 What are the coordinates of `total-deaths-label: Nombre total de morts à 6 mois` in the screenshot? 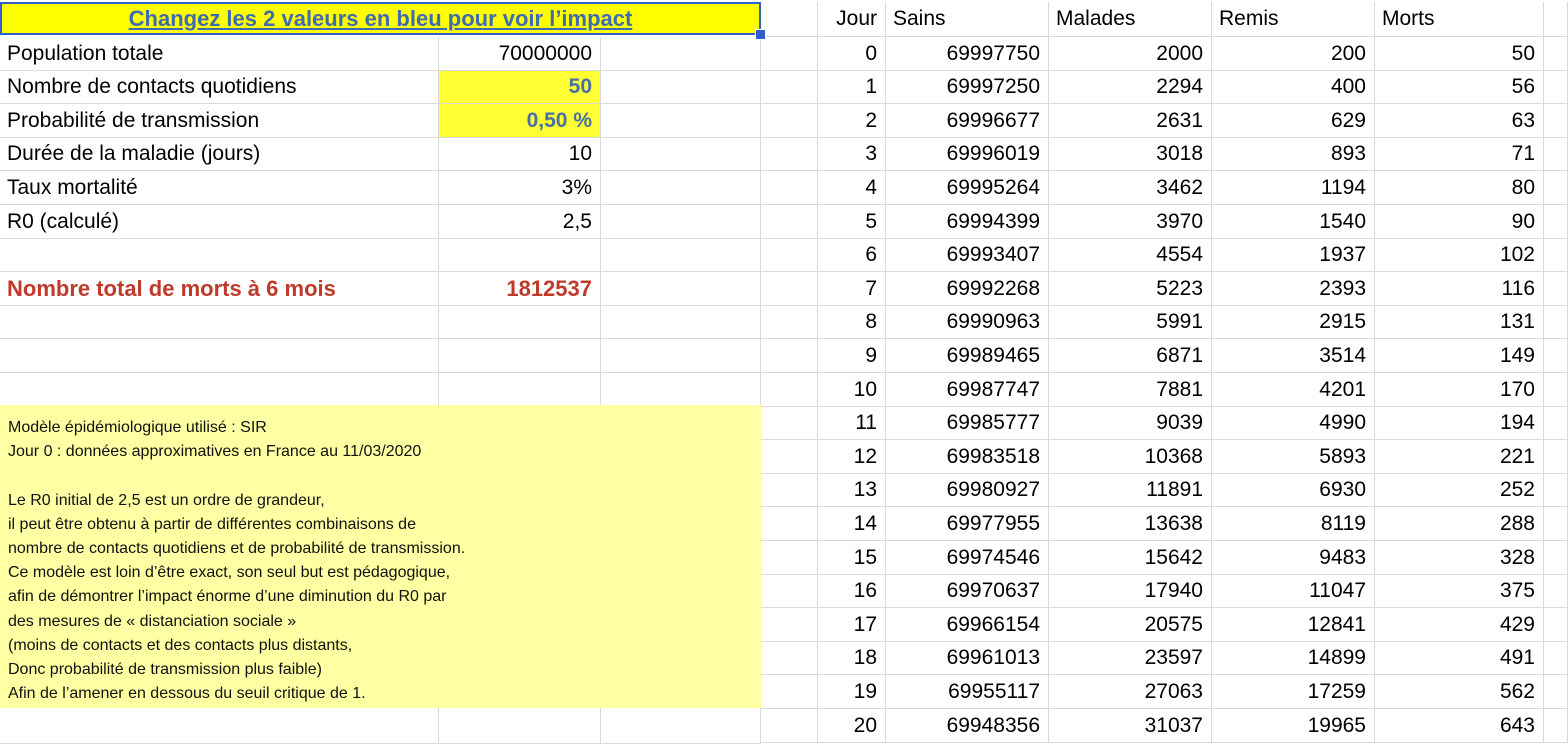 It's located at (219, 289).